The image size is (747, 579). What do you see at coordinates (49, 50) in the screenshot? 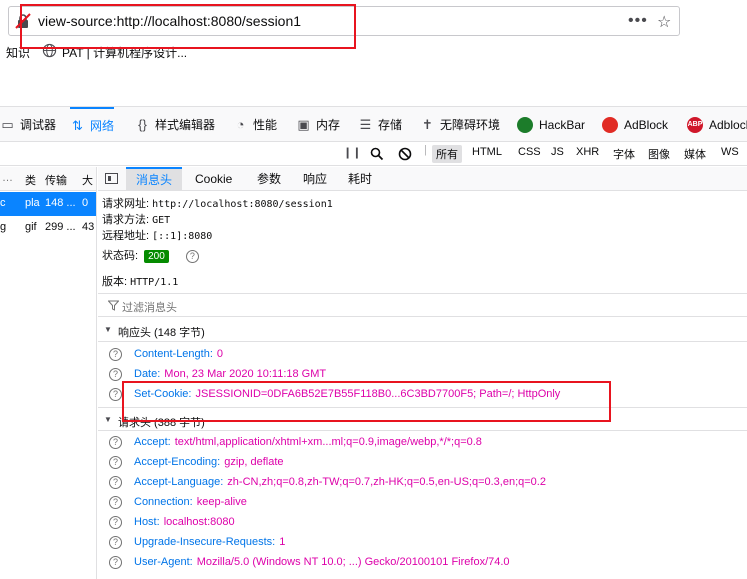
I see `globe-icon` at bounding box center [49, 50].